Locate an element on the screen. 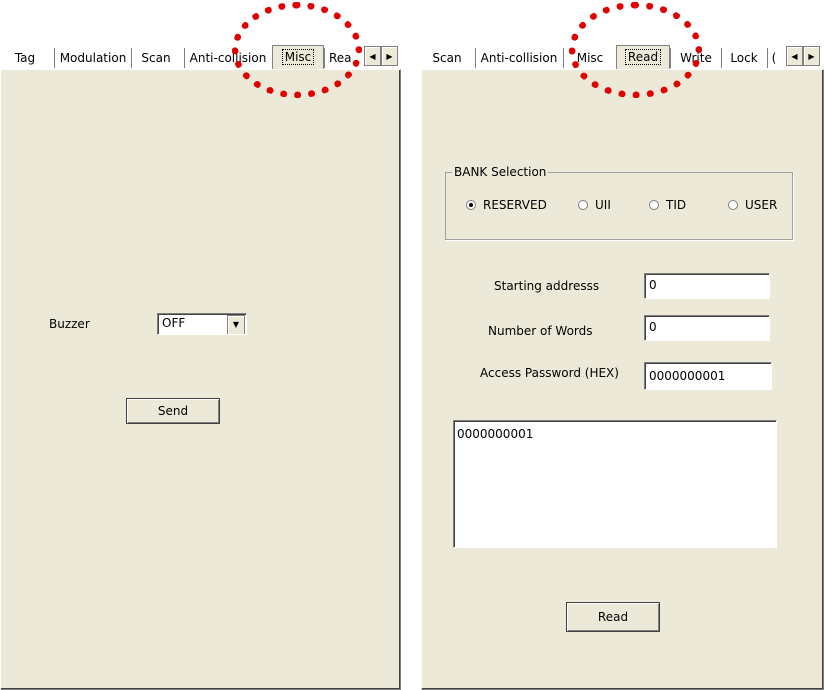  tab-lock: Lock is located at coordinates (743, 58).